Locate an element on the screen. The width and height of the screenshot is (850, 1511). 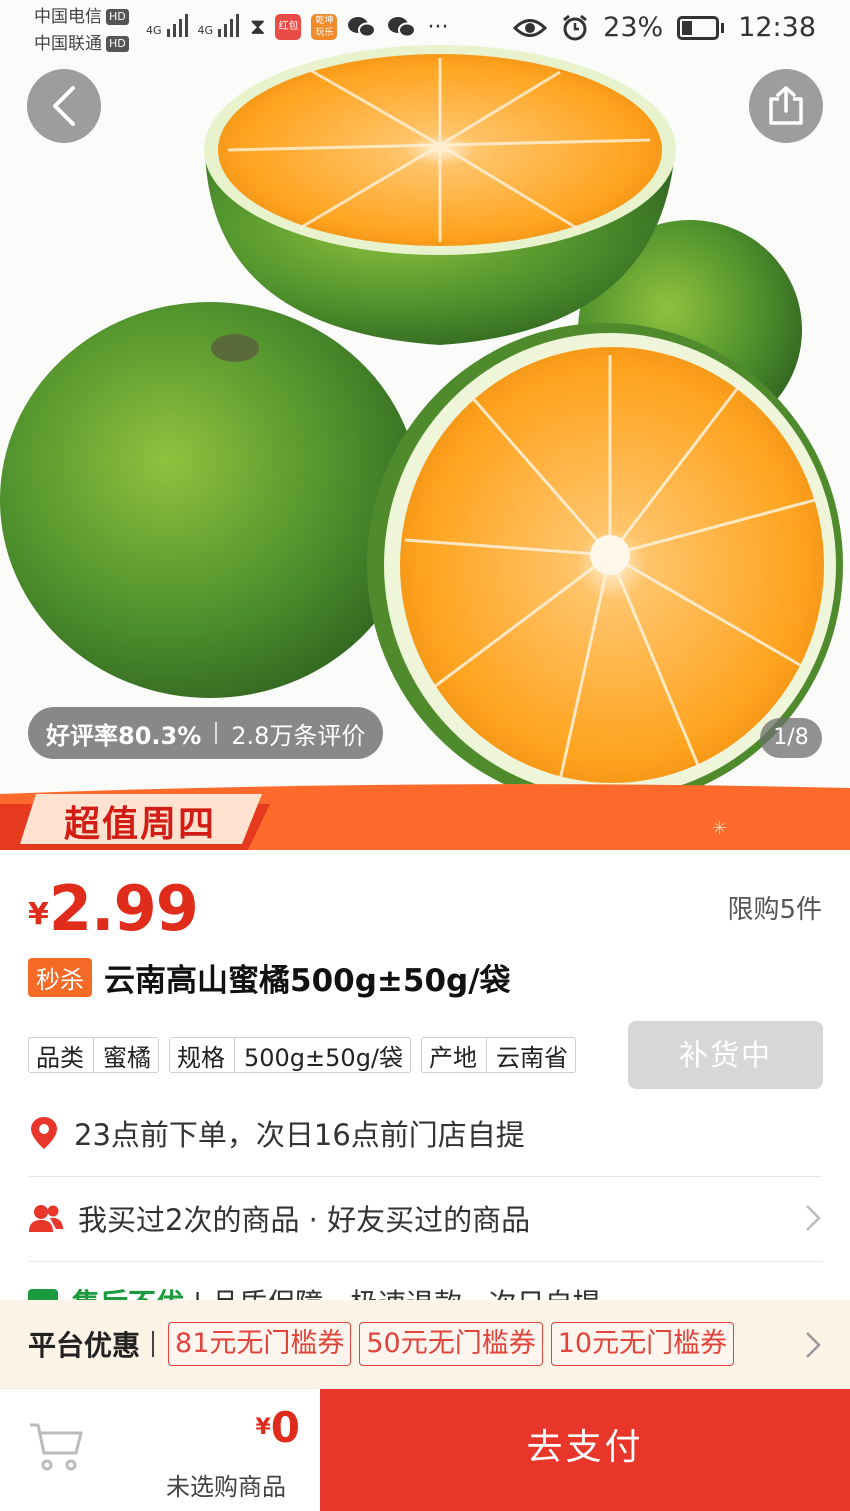
promo-banner-title: 超值周四 is located at coordinates (140, 824).